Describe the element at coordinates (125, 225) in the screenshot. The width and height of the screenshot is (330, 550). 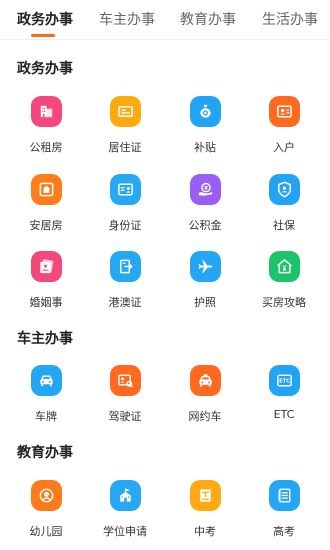
I see `service-label: 身份证` at that location.